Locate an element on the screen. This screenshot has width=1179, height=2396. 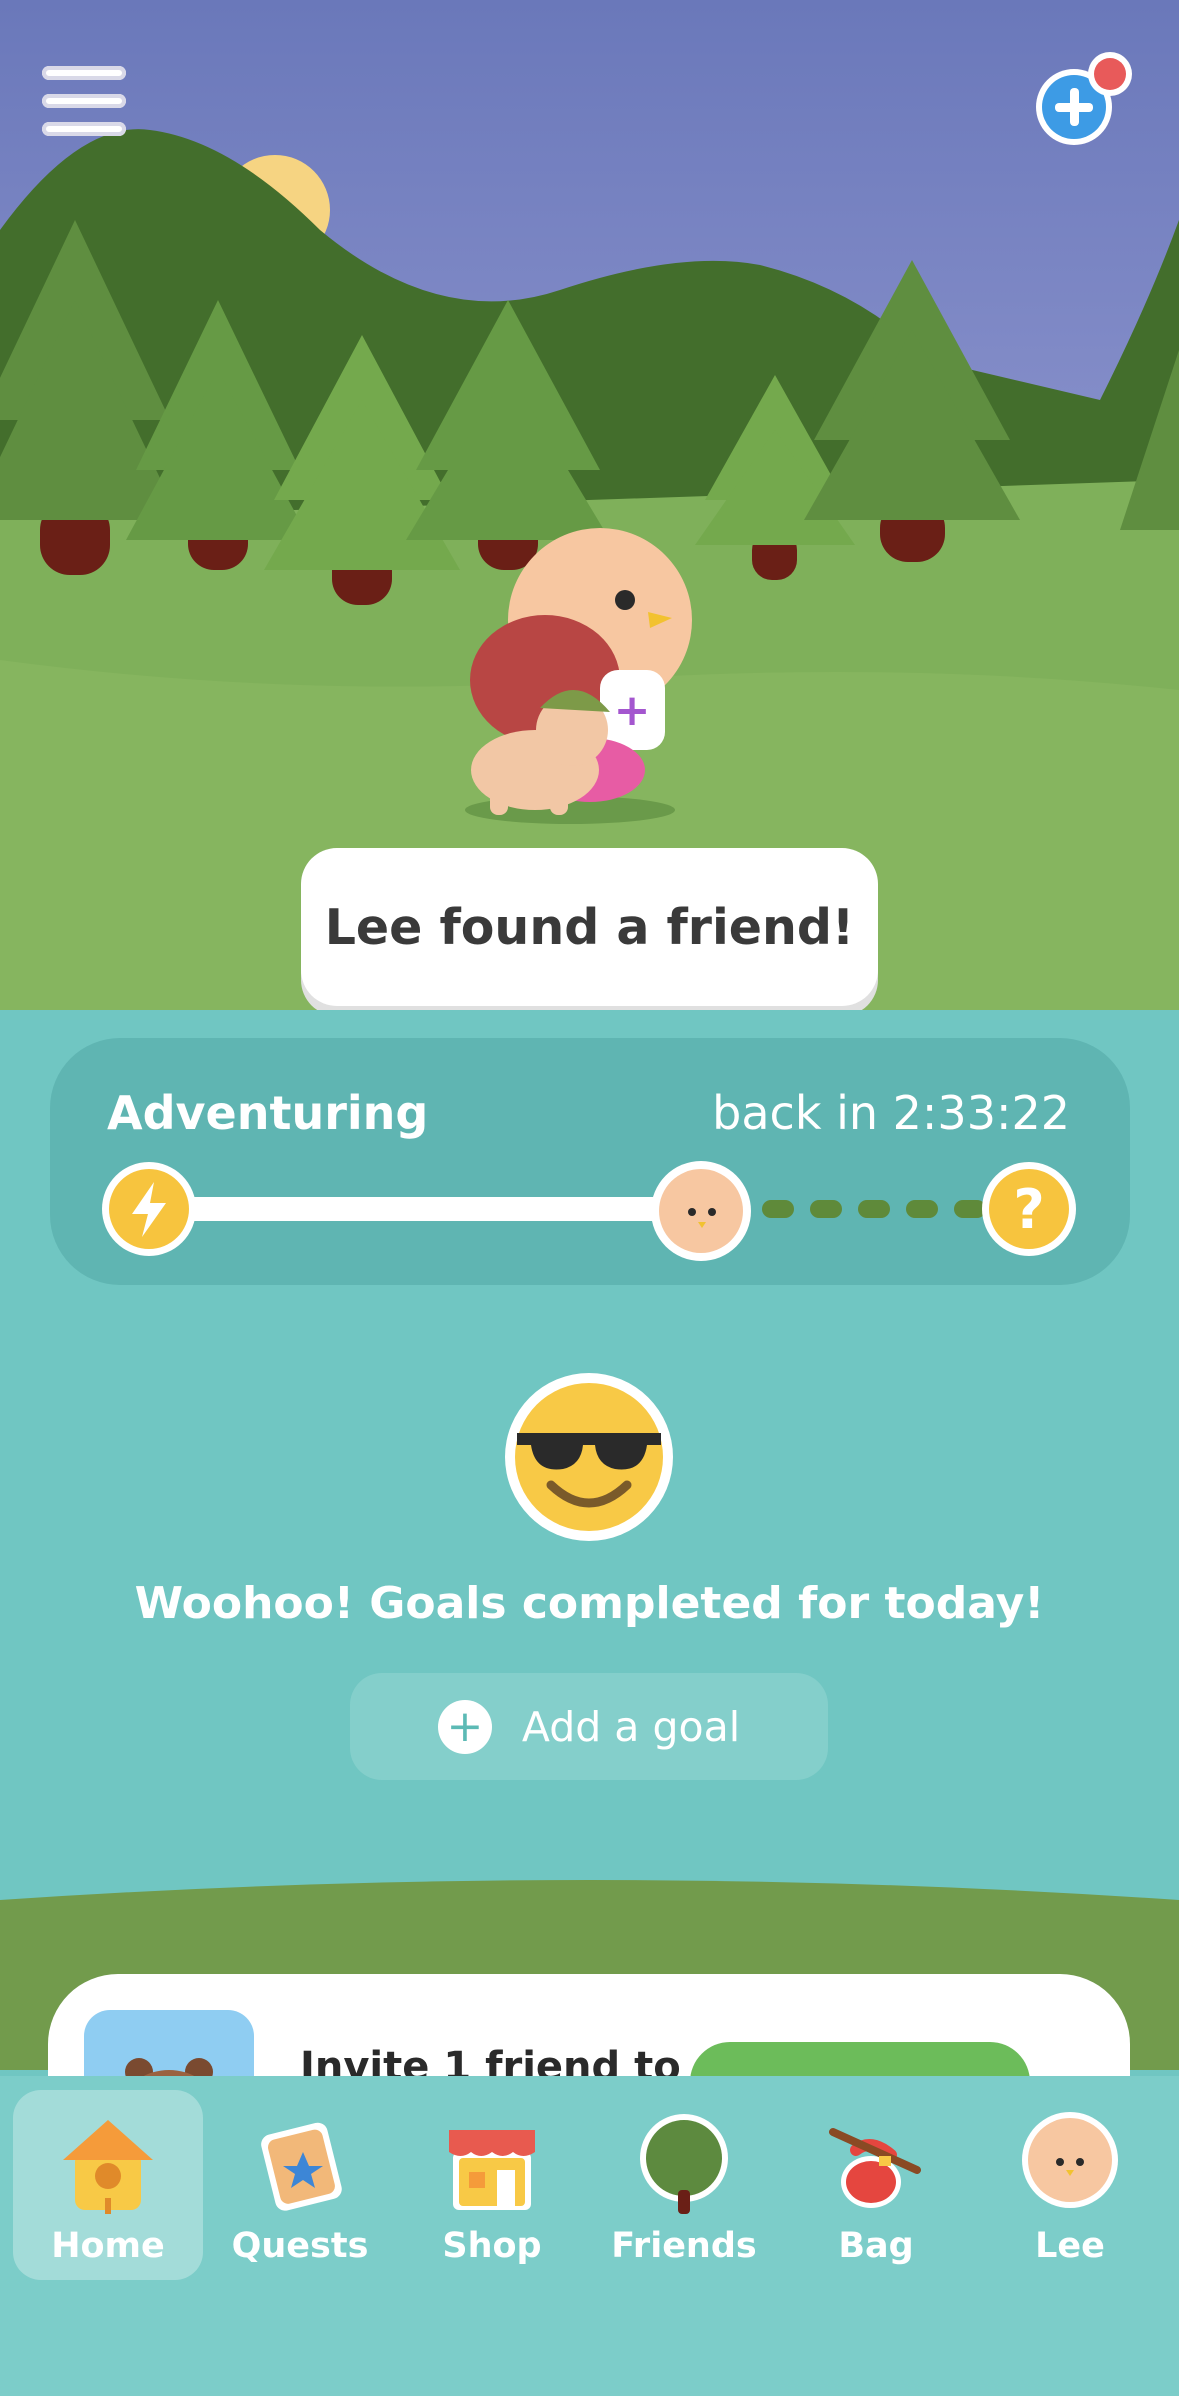
add-friend-button is located at coordinates (1079, 102).